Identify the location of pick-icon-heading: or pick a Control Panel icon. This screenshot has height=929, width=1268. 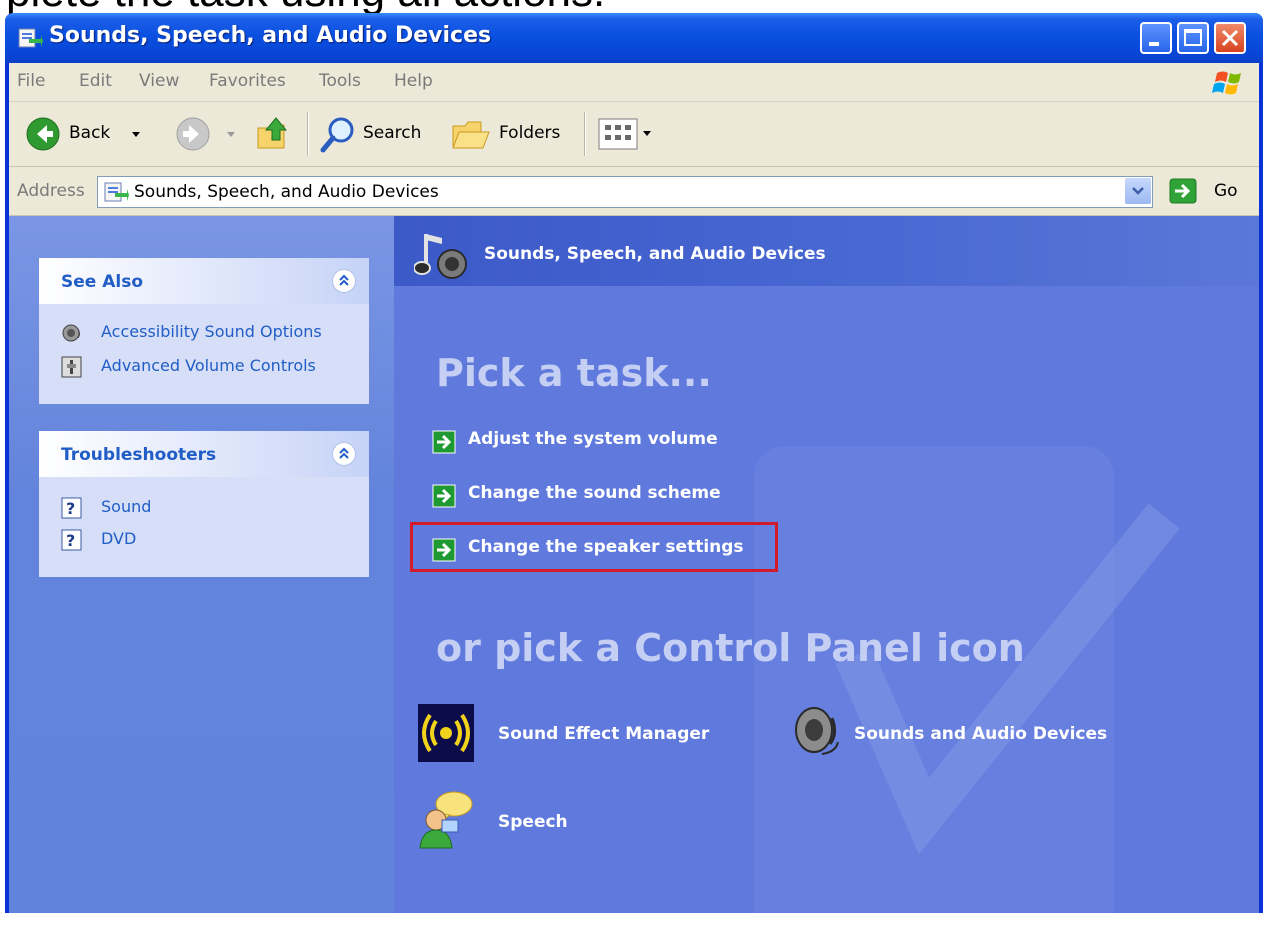
(730, 648).